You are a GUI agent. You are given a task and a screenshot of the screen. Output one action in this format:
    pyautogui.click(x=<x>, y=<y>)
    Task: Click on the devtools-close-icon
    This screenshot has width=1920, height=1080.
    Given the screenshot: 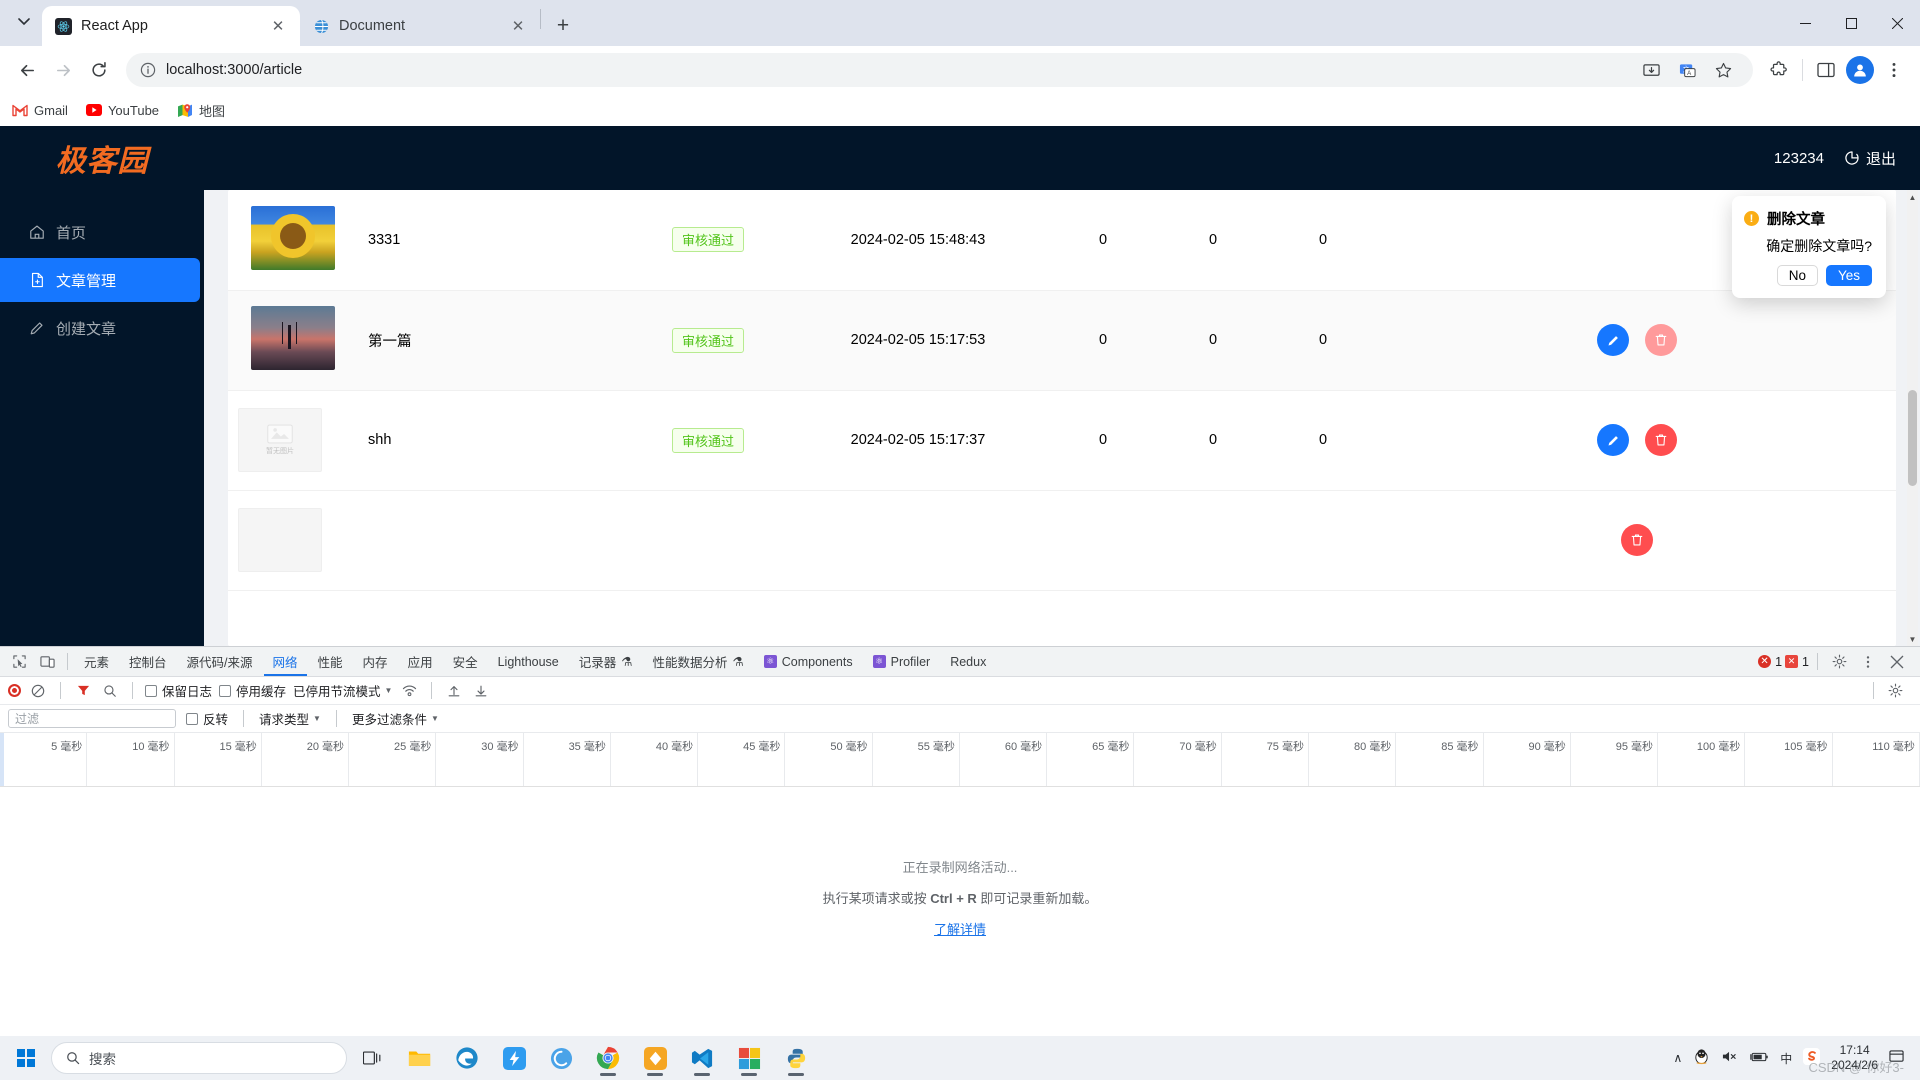 What is the action you would take?
    pyautogui.click(x=1897, y=662)
    